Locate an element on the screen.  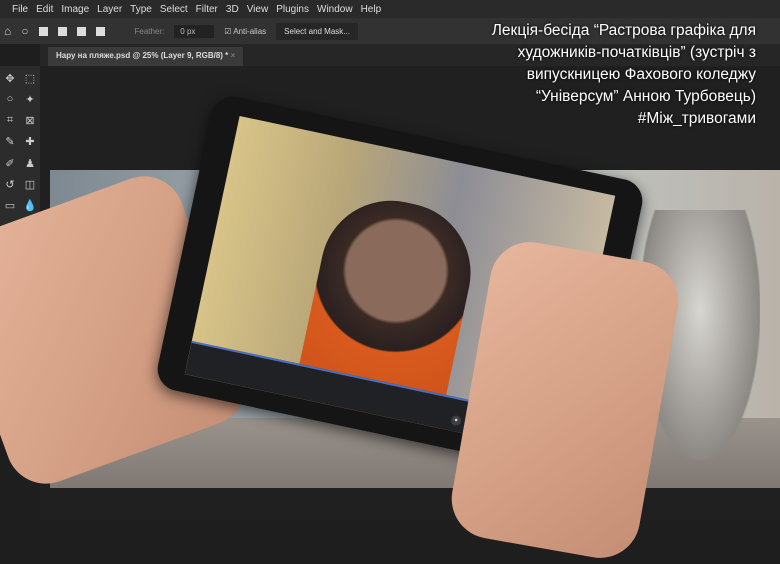
menu-layer: Layer is located at coordinates (109, 9).